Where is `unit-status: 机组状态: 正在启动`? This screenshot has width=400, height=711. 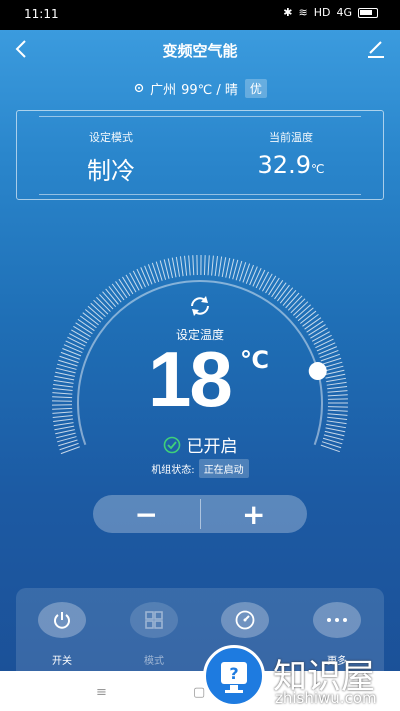 unit-status: 机组状态: 正在启动 is located at coordinates (200, 468).